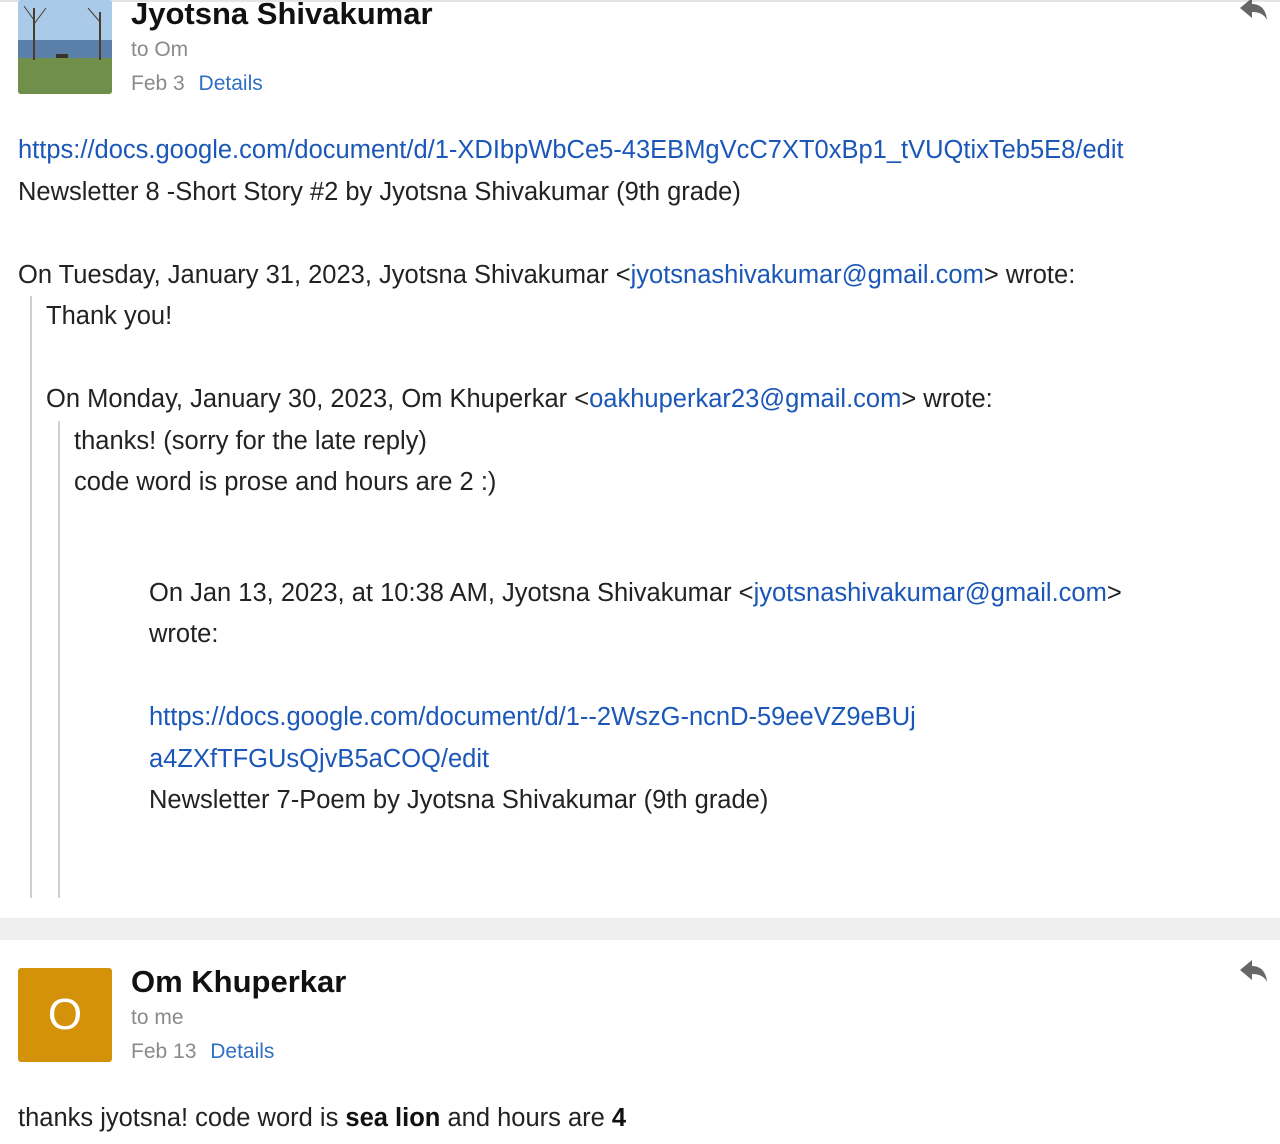 This screenshot has width=1280, height=1144. Describe the element at coordinates (239, 981) in the screenshot. I see `sender-name: Om Khuperkar` at that location.